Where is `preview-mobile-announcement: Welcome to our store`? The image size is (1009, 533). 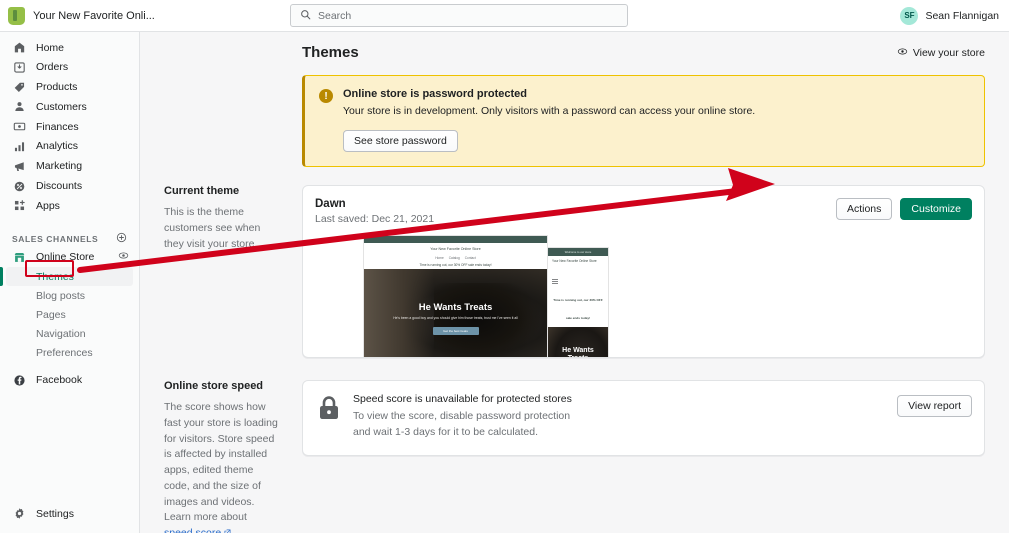
preview-mobile-announcement: Welcome to our store is located at coordinates (578, 252).